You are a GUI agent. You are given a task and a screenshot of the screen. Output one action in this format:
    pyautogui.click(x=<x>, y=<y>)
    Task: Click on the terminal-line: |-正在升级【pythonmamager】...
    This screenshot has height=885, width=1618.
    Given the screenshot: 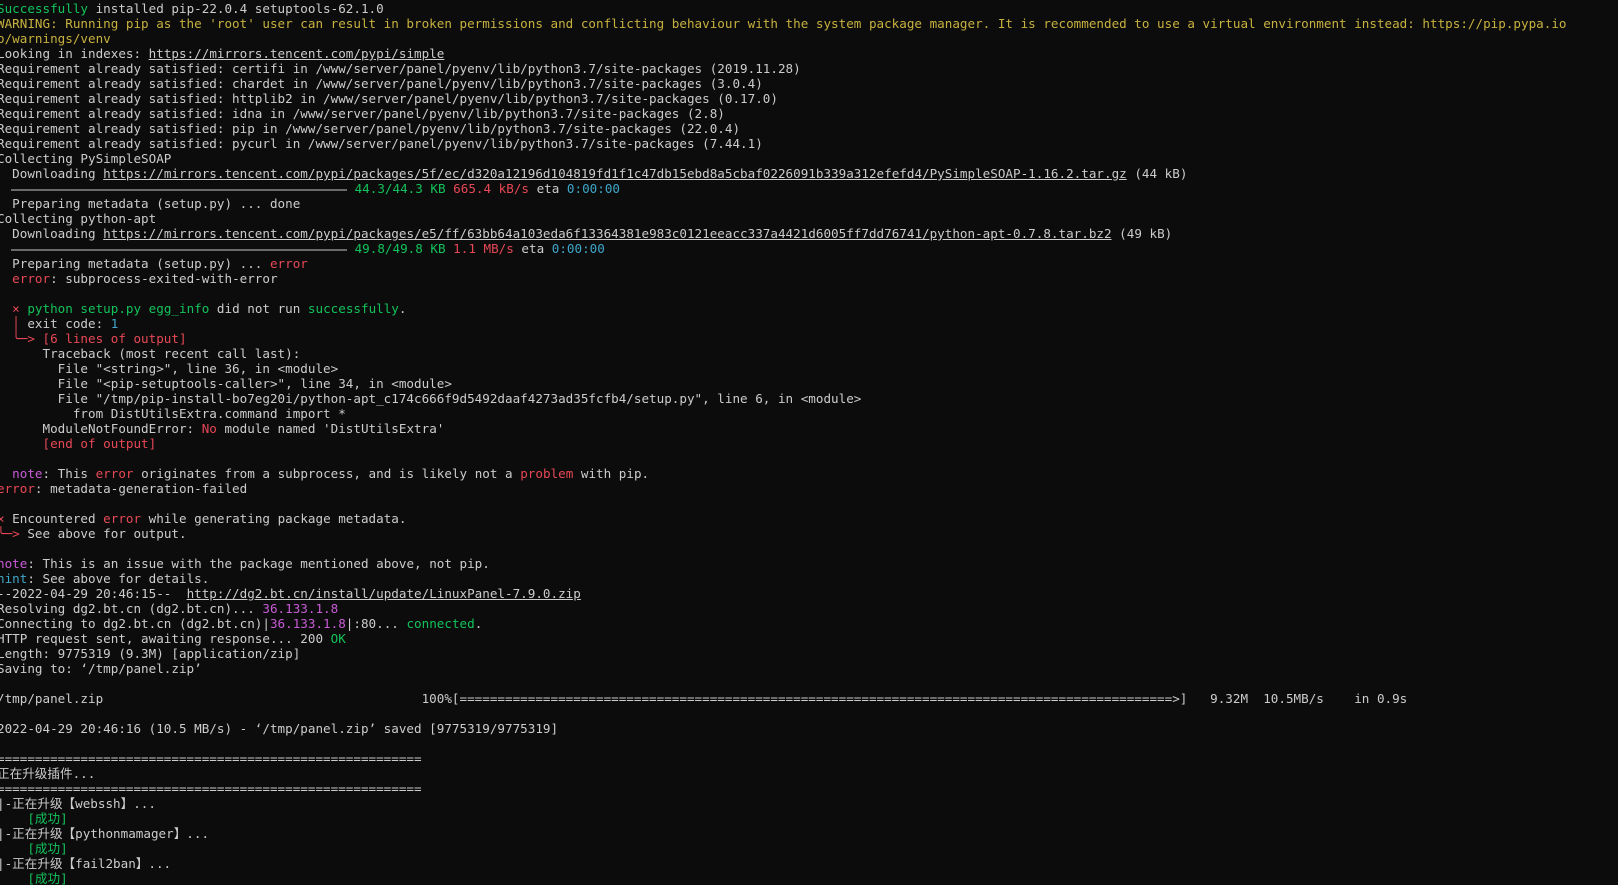 What is the action you would take?
    pyautogui.click(x=809, y=833)
    